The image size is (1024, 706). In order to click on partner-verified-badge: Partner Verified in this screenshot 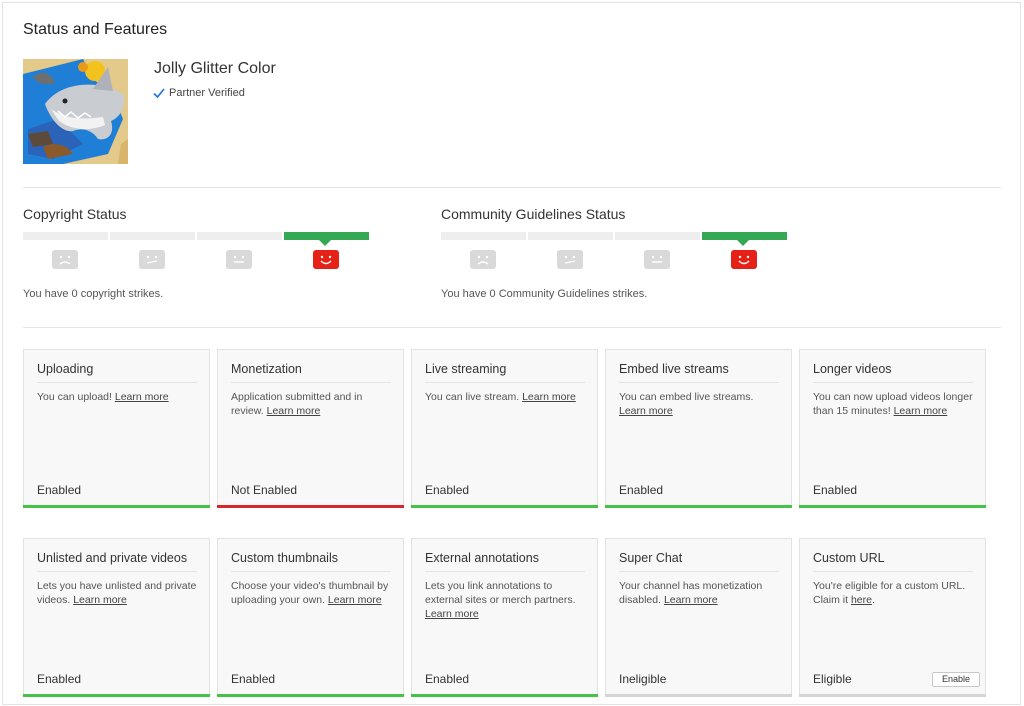, I will do `click(199, 93)`.